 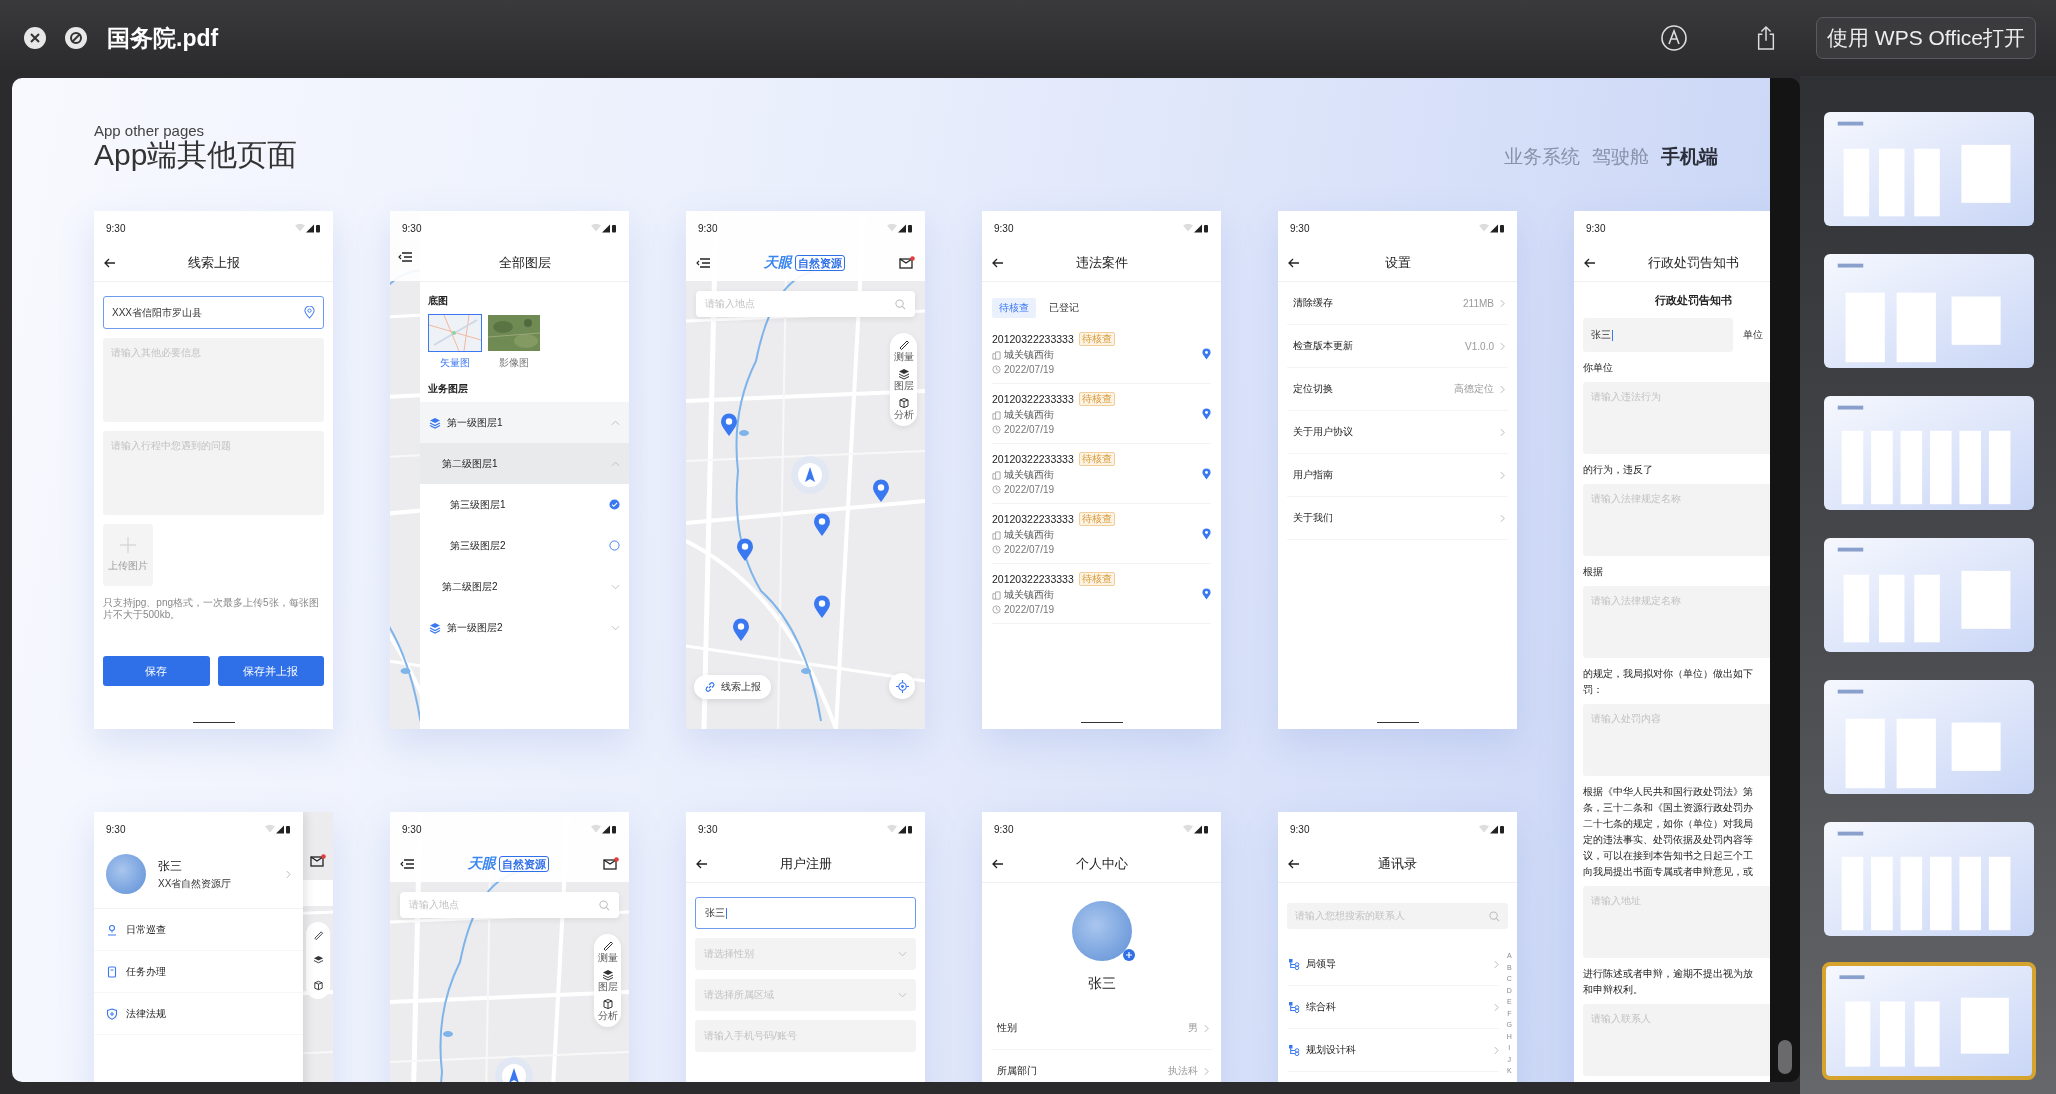 I want to click on menu-item: 任务办理, so click(x=198, y=972).